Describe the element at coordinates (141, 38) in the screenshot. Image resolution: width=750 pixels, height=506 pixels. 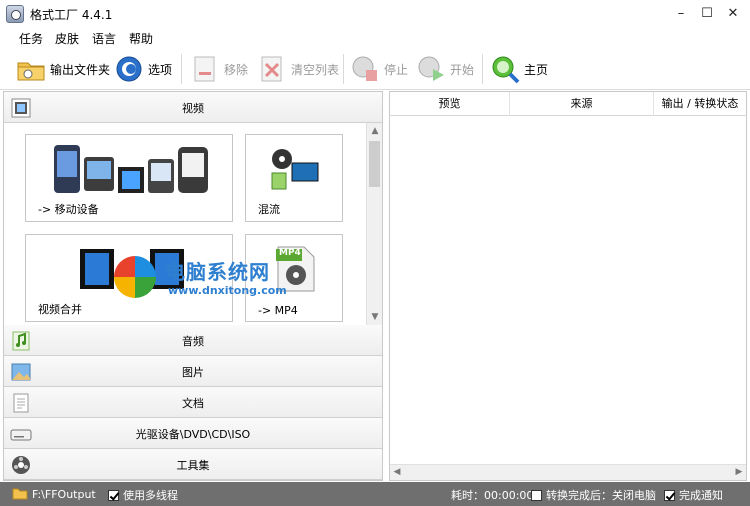
I see `menu-help: 帮助` at that location.